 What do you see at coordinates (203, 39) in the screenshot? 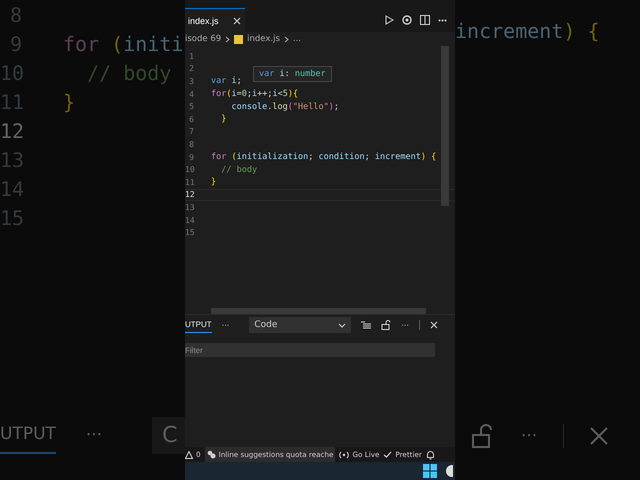
I see `breadcrumb-item: isode 69` at bounding box center [203, 39].